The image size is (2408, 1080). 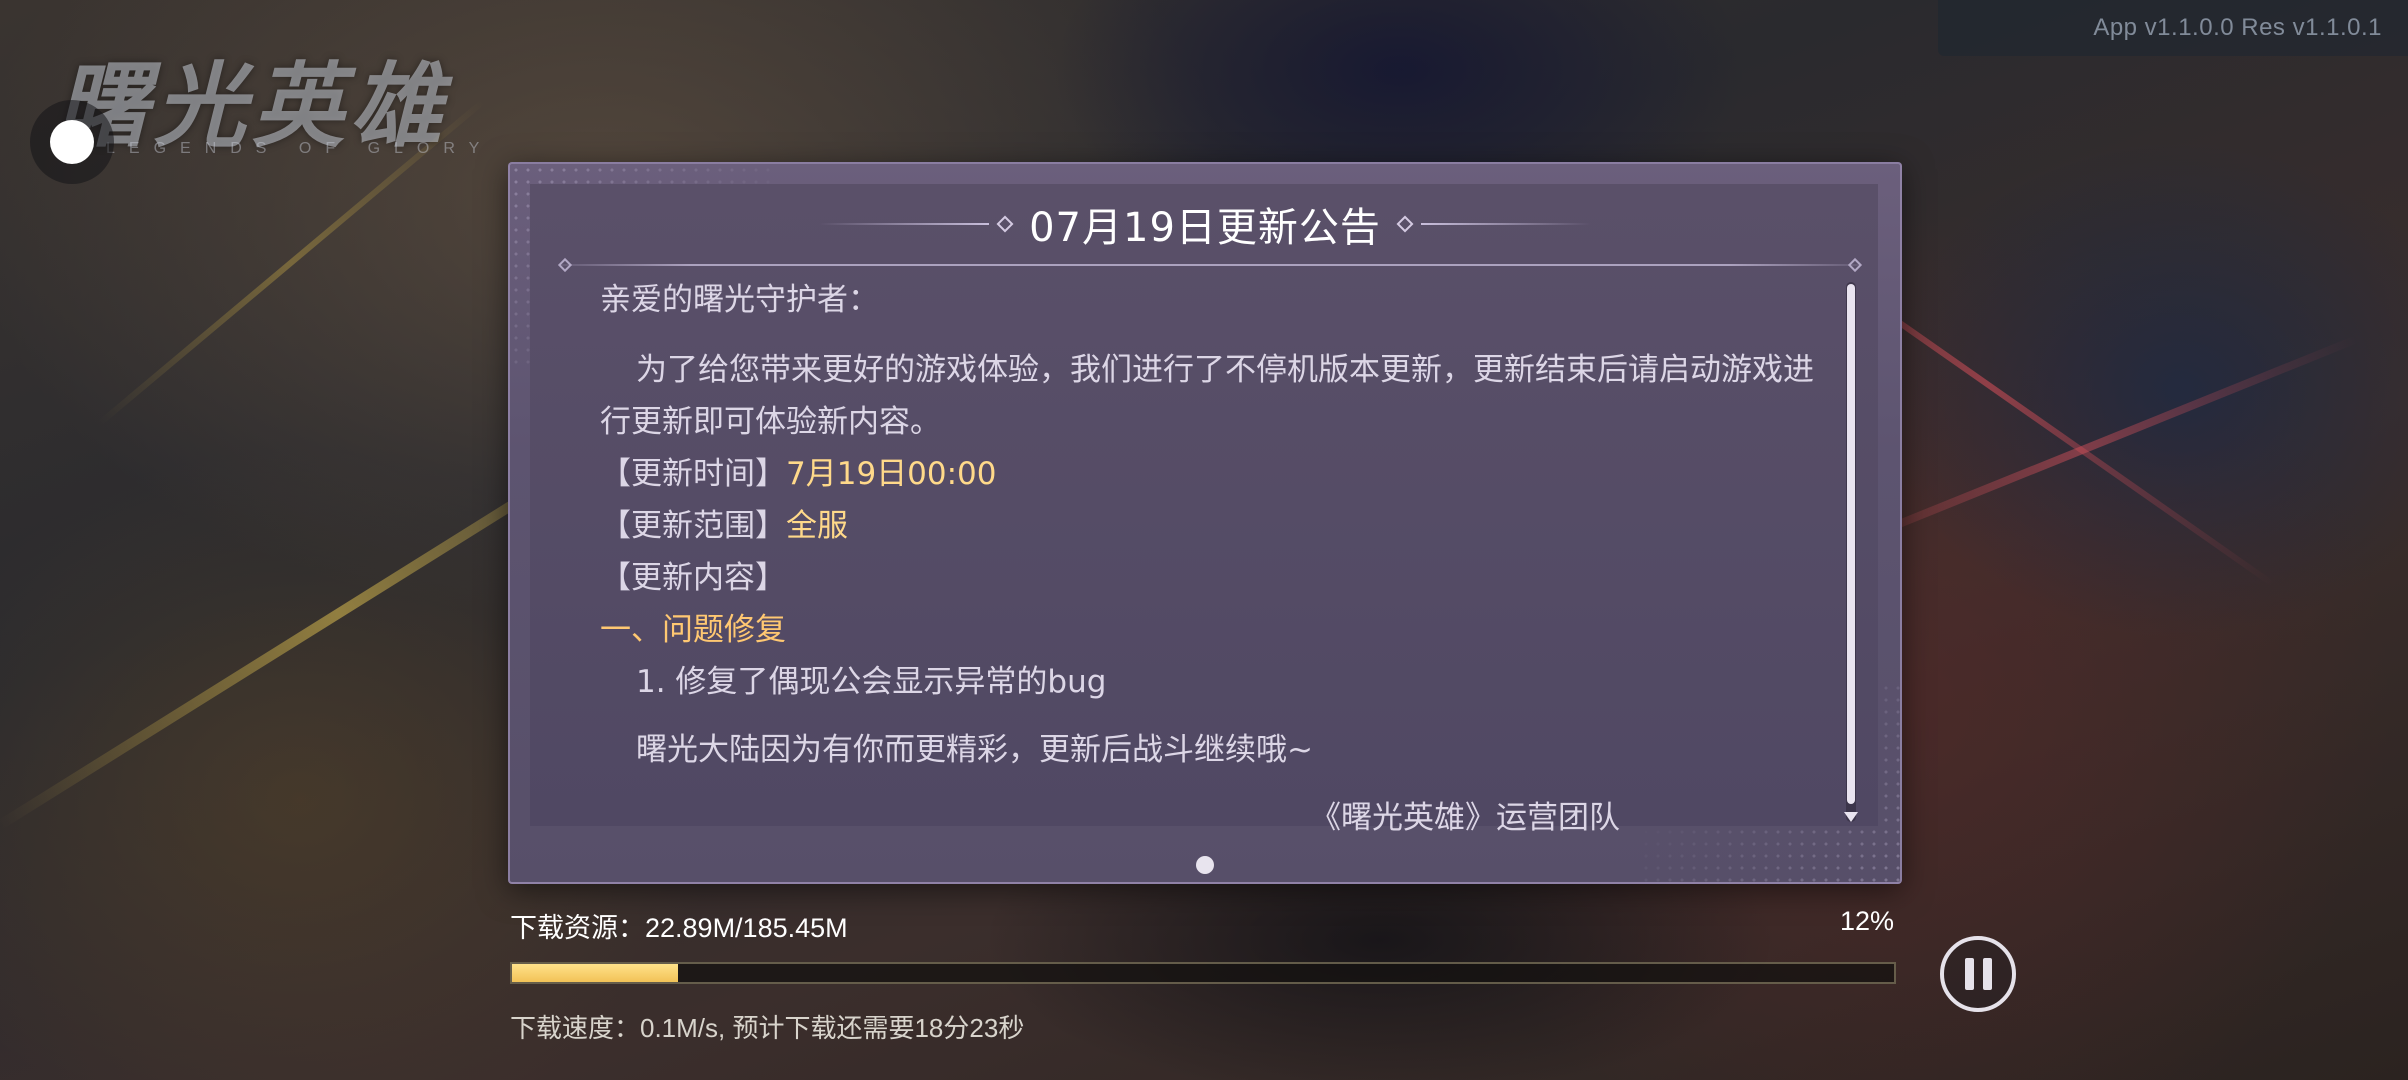 What do you see at coordinates (1205, 228) in the screenshot?
I see `notice-title: 07月19日更新公告` at bounding box center [1205, 228].